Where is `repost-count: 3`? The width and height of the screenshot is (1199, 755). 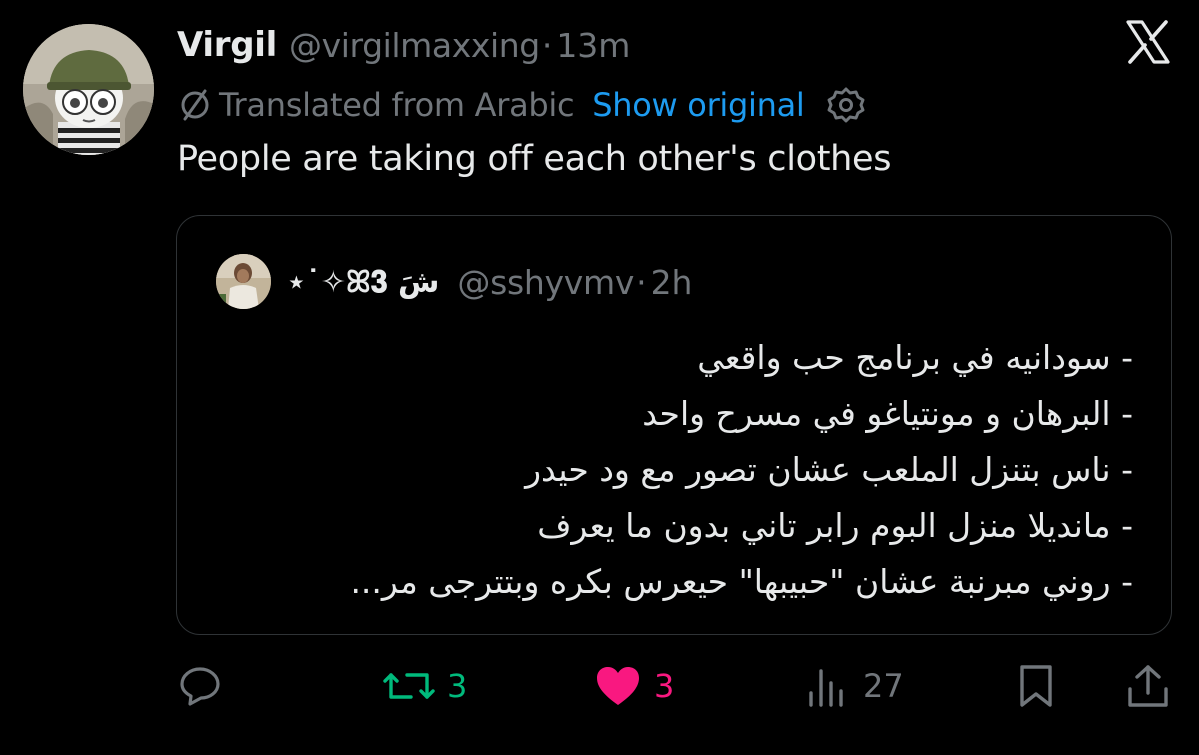 repost-count: 3 is located at coordinates (457, 686).